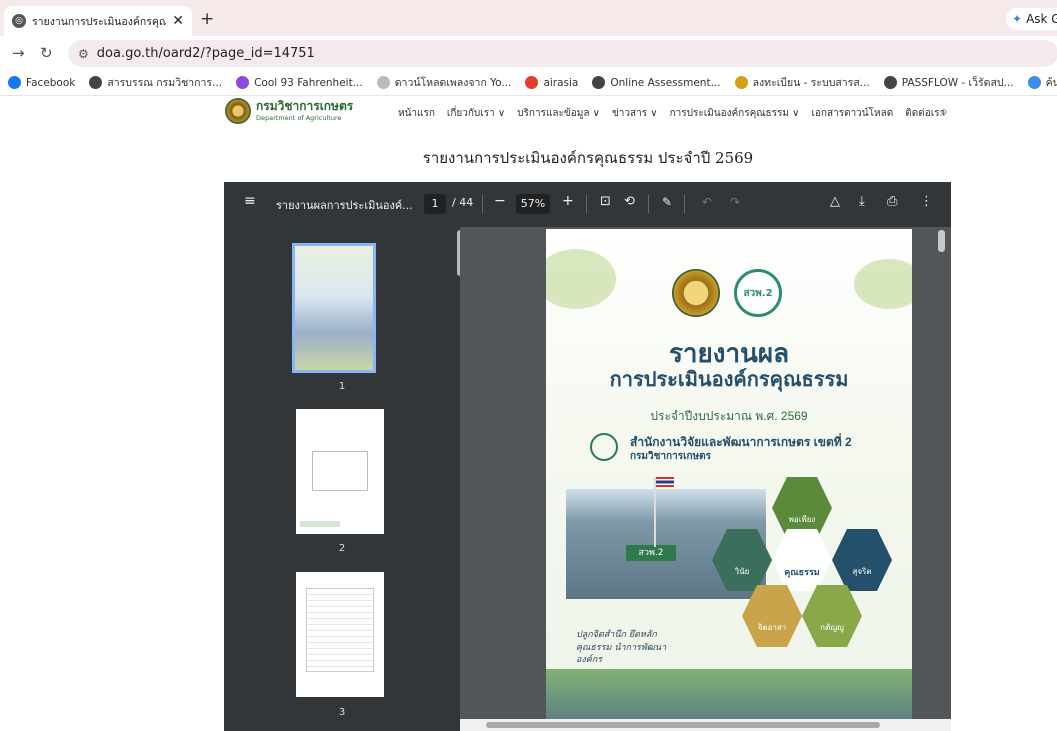  Describe the element at coordinates (735, 202) in the screenshot. I see `redo-icon: ↷` at that location.